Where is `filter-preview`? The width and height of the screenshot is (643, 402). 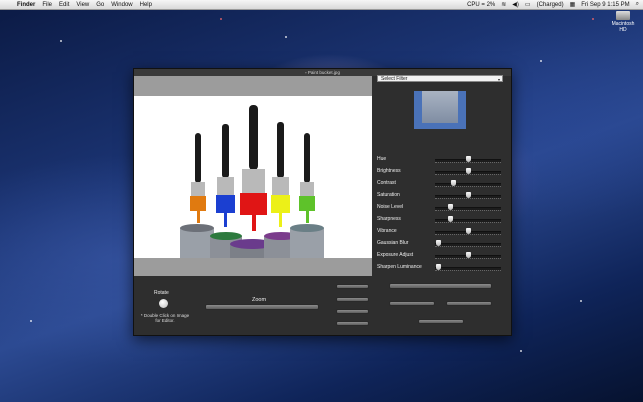 filter-preview is located at coordinates (440, 110).